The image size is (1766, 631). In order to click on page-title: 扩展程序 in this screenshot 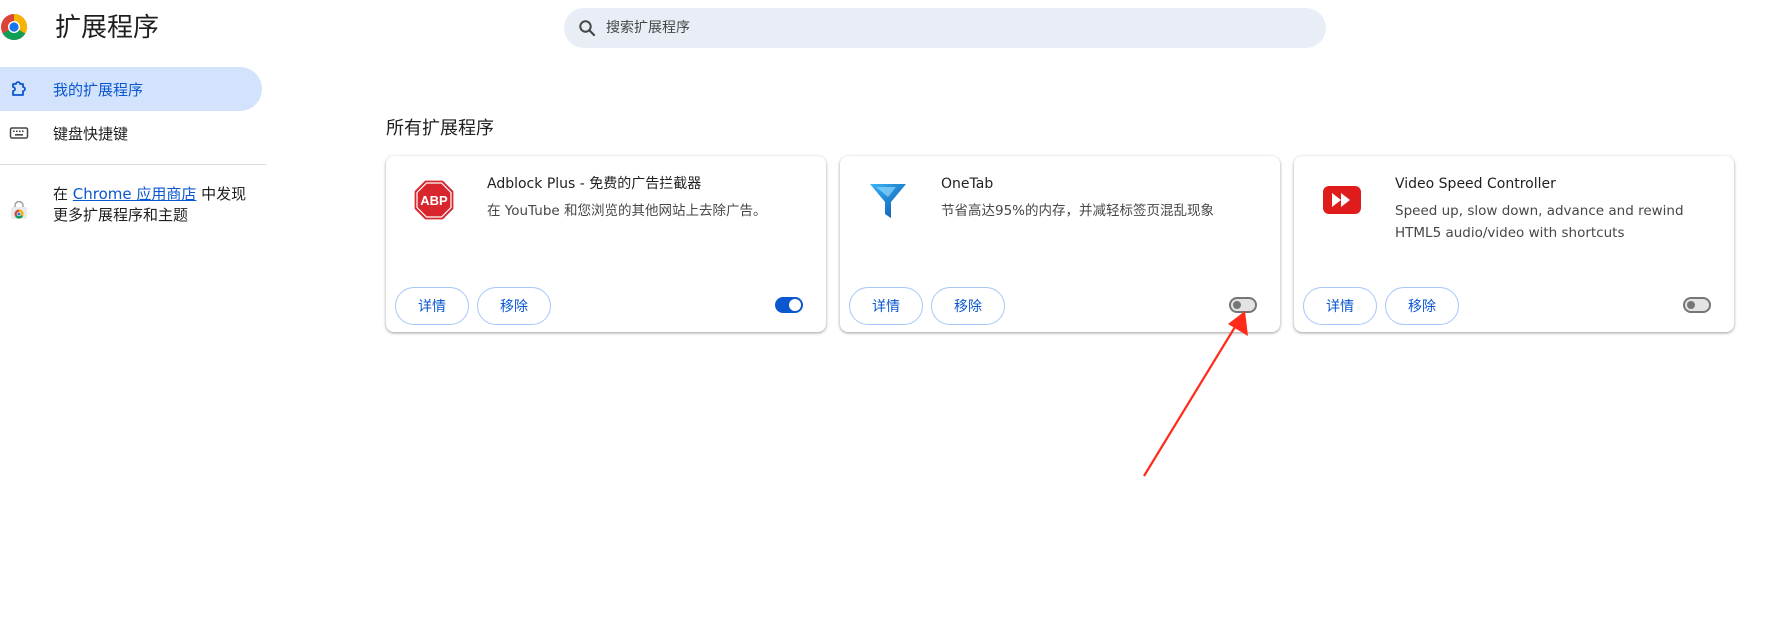, I will do `click(107, 28)`.